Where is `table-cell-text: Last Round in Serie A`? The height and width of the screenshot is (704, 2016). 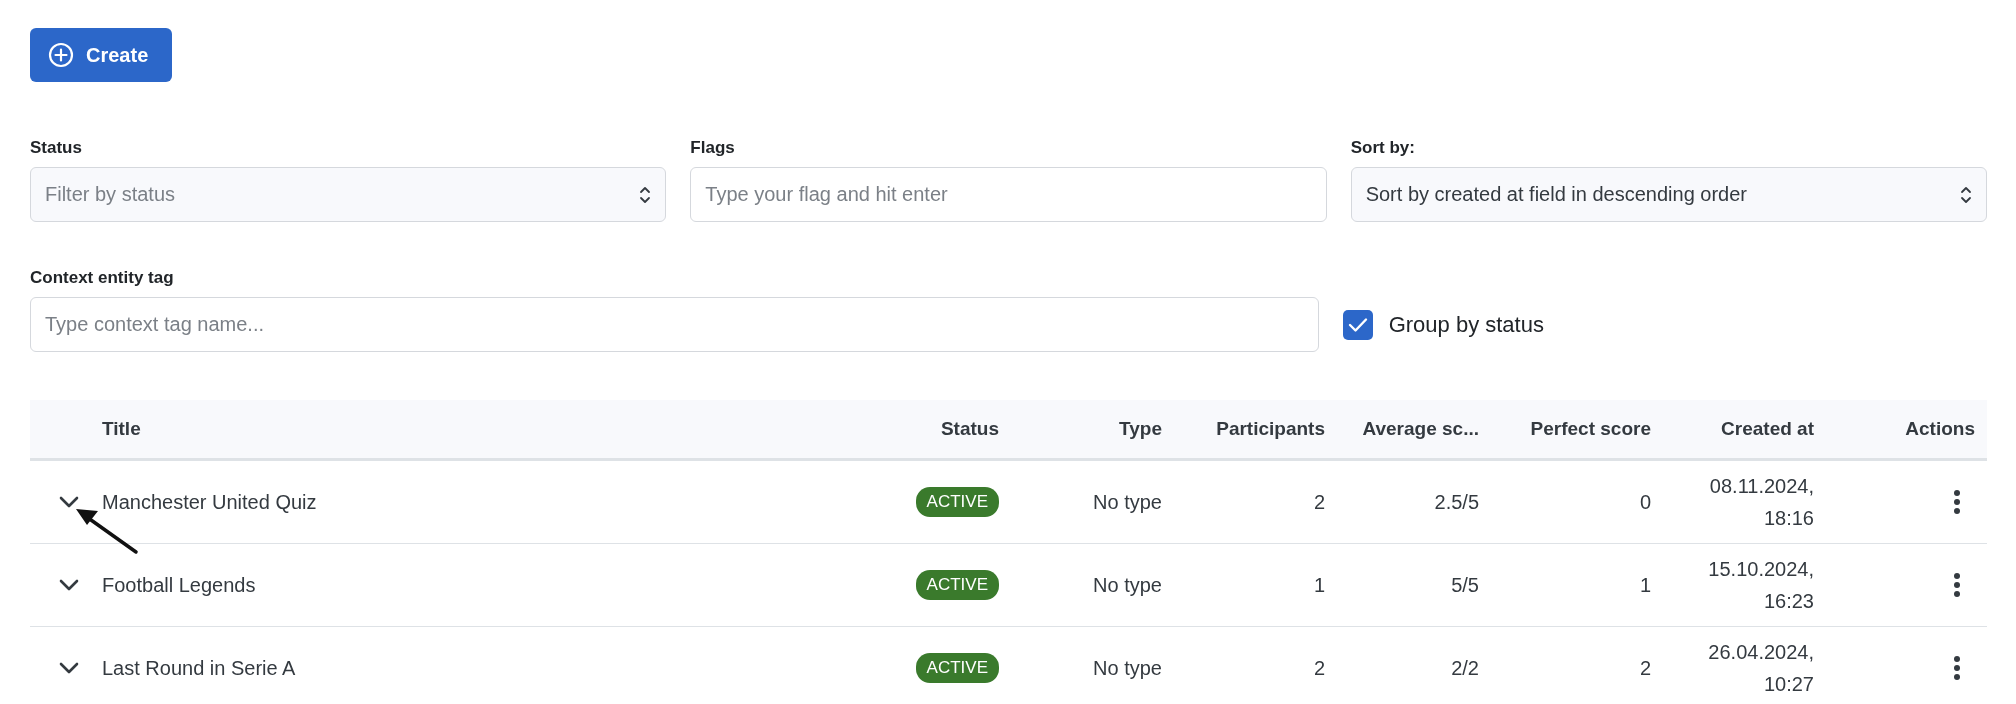
table-cell-text: Last Round in Serie A is located at coordinates (199, 668).